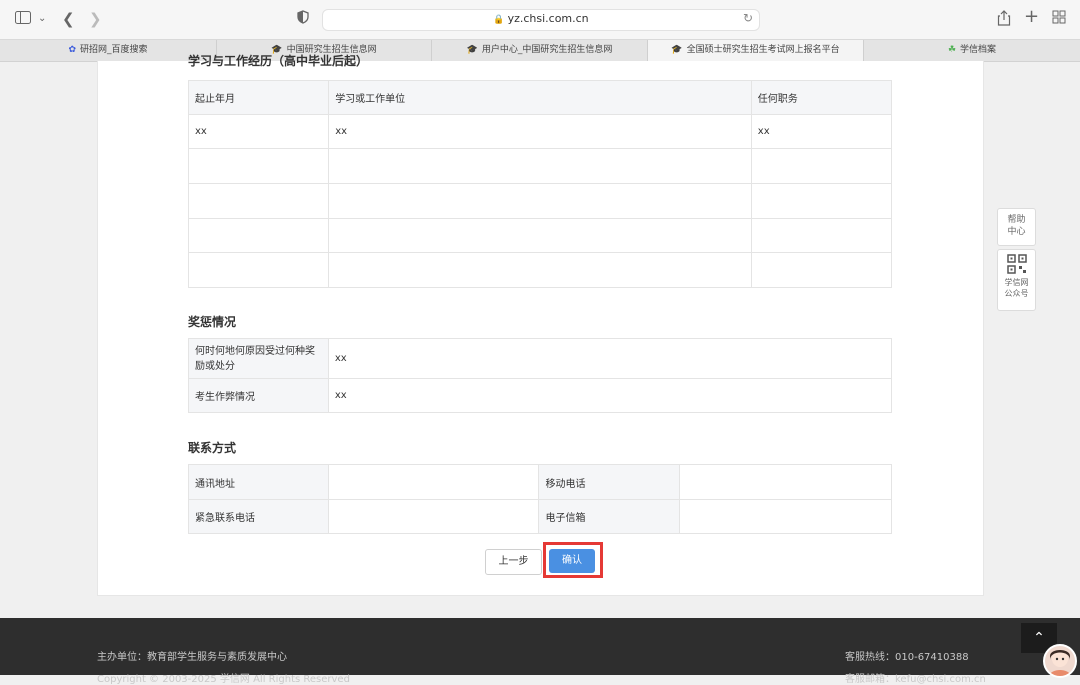  Describe the element at coordinates (1016, 264) in the screenshot. I see `qr-code-icon` at that location.